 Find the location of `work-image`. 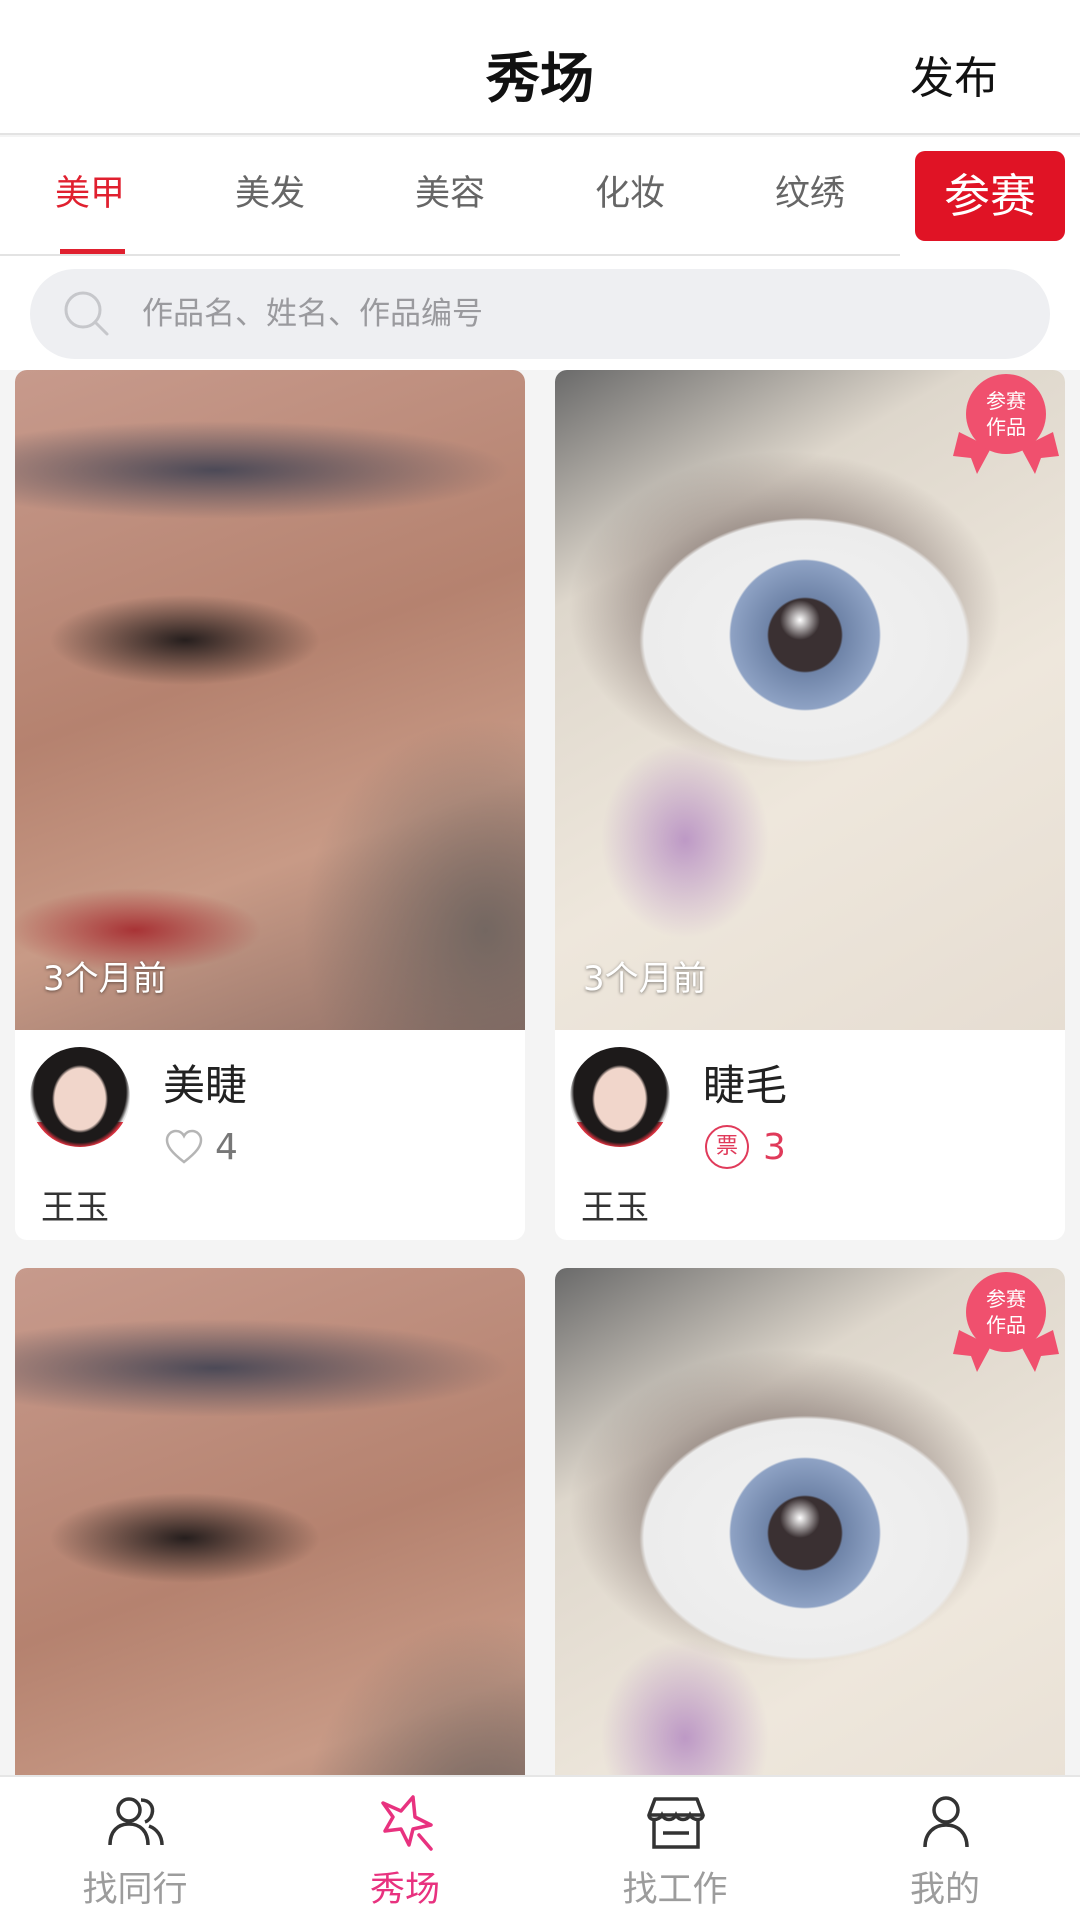

work-image is located at coordinates (270, 1528).